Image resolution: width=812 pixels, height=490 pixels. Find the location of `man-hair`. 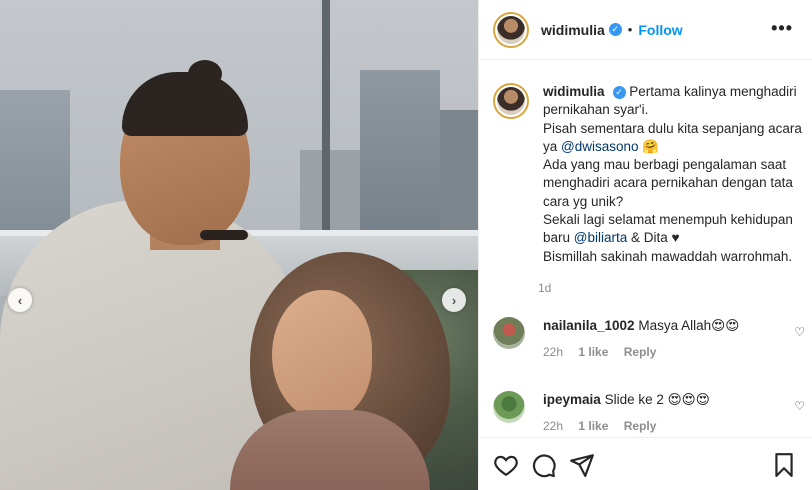

man-hair is located at coordinates (185, 104).